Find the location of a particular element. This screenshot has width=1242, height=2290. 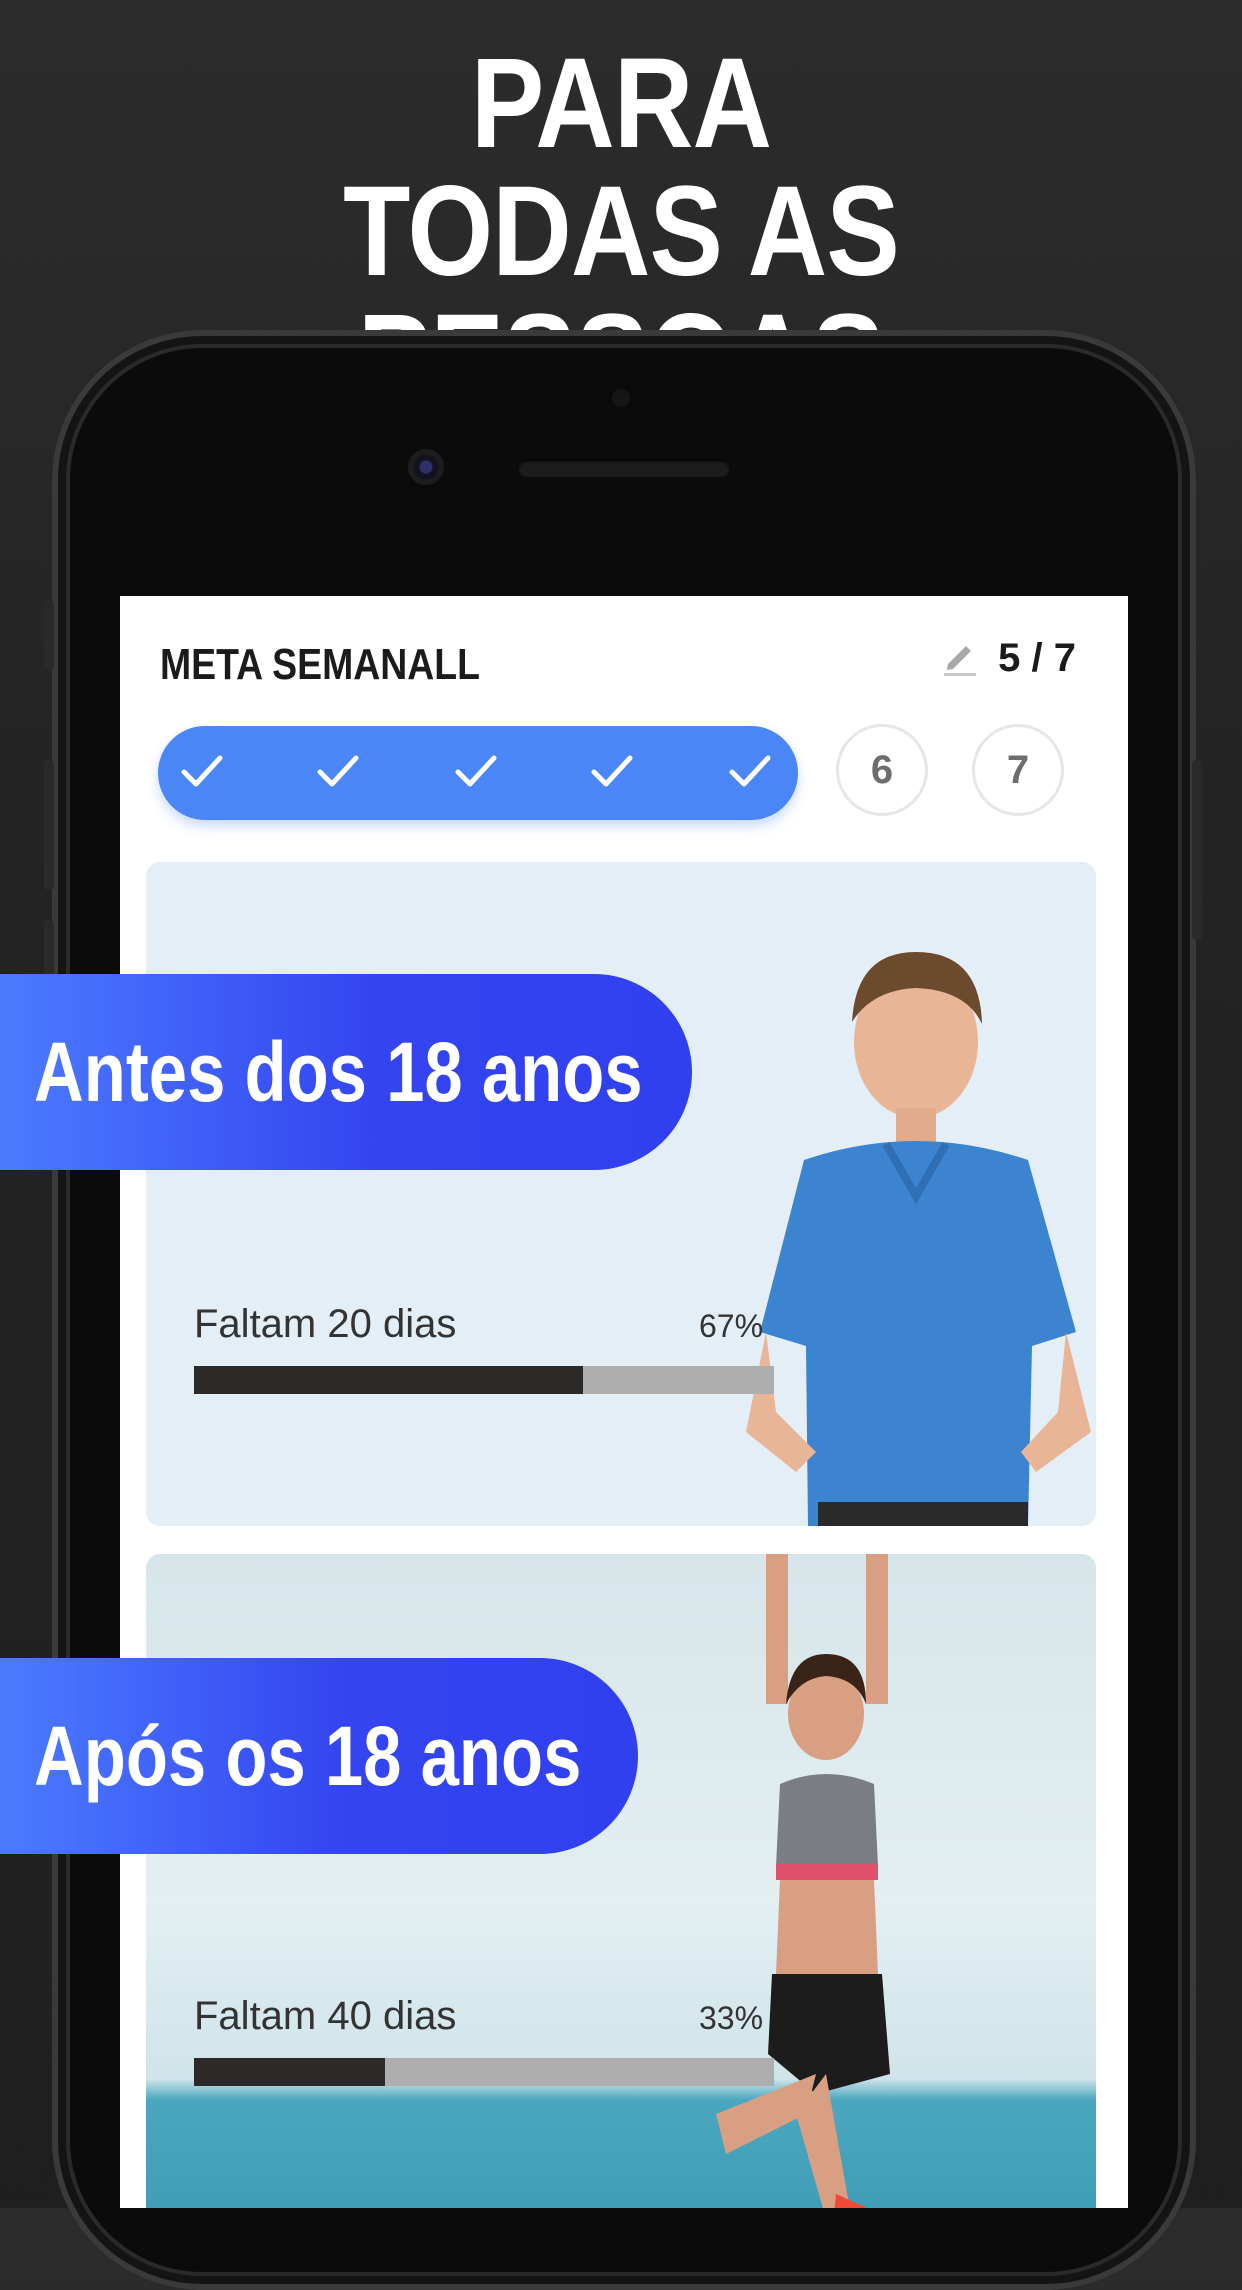

phone-volume-up-button is located at coordinates (49, 825).